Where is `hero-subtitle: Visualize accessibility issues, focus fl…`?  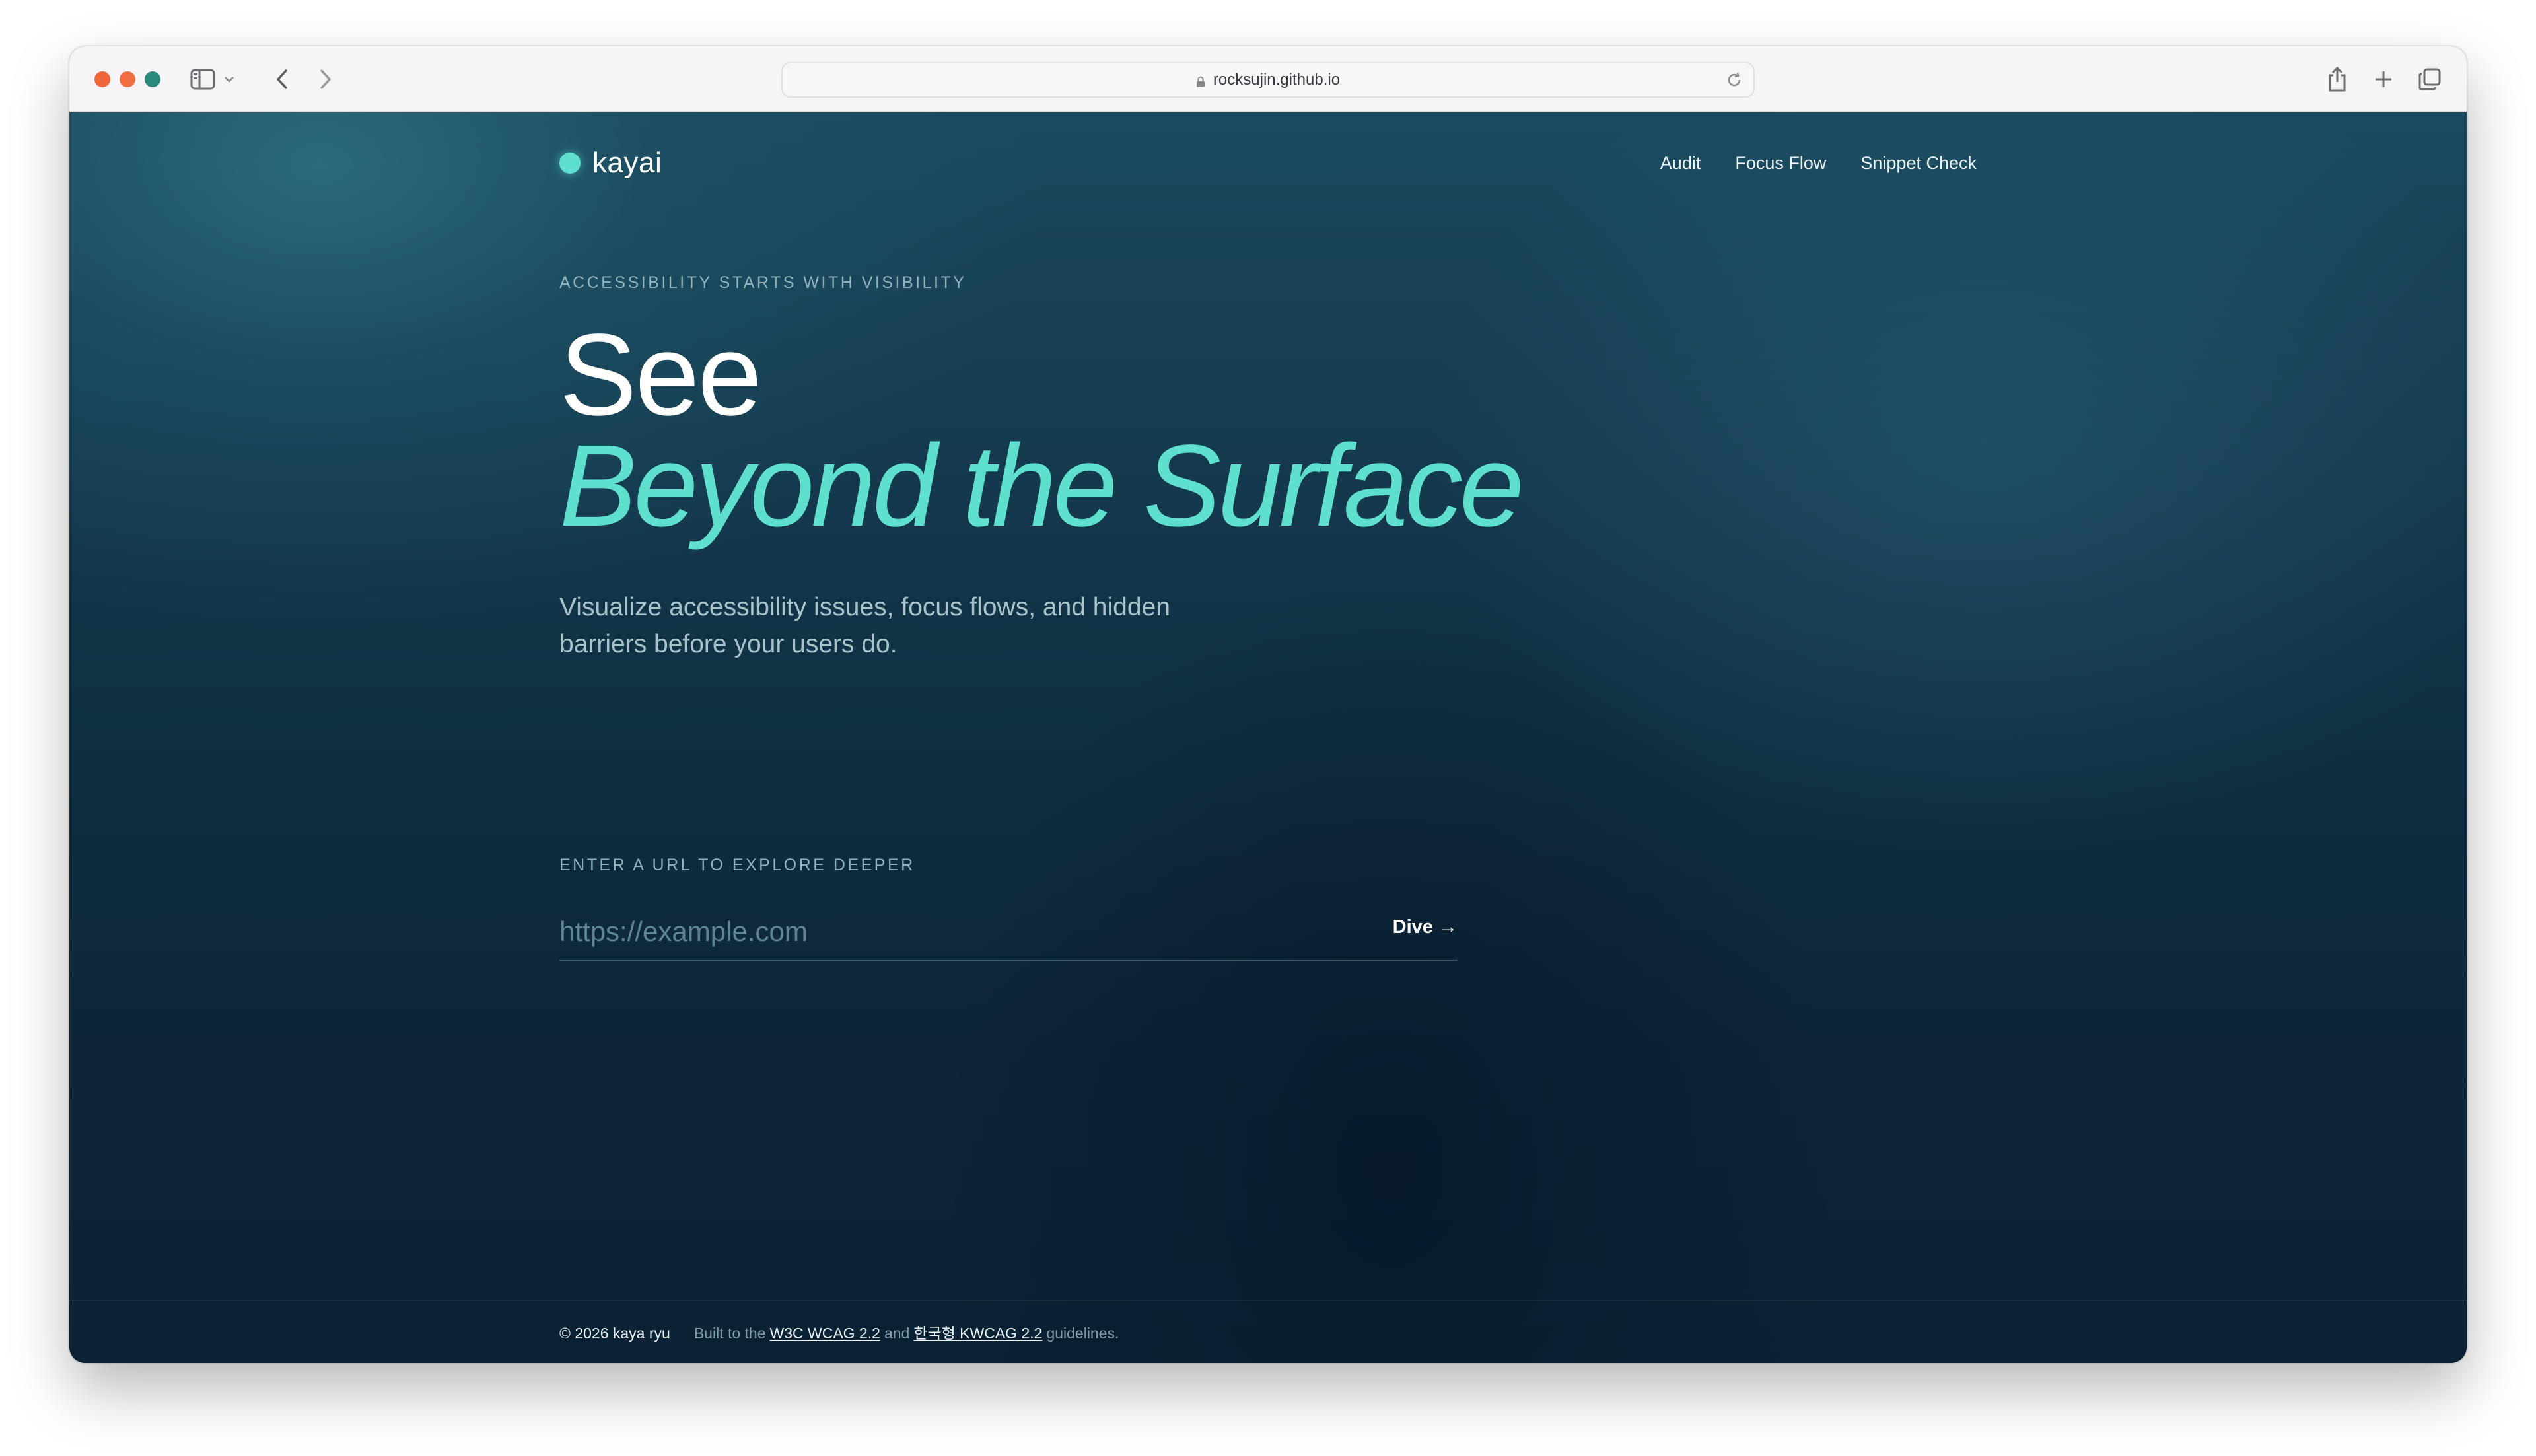
hero-subtitle: Visualize accessibility issues, focus fl… is located at coordinates (864, 625).